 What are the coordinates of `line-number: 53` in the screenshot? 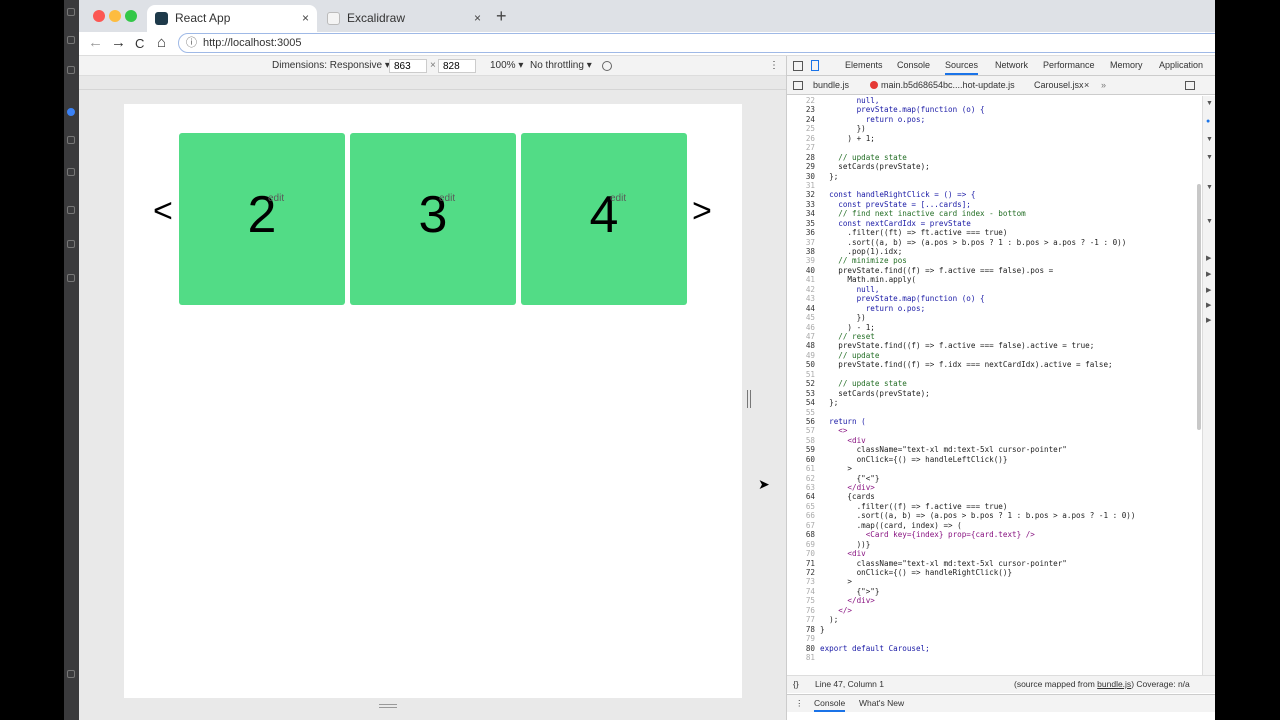 It's located at (801, 393).